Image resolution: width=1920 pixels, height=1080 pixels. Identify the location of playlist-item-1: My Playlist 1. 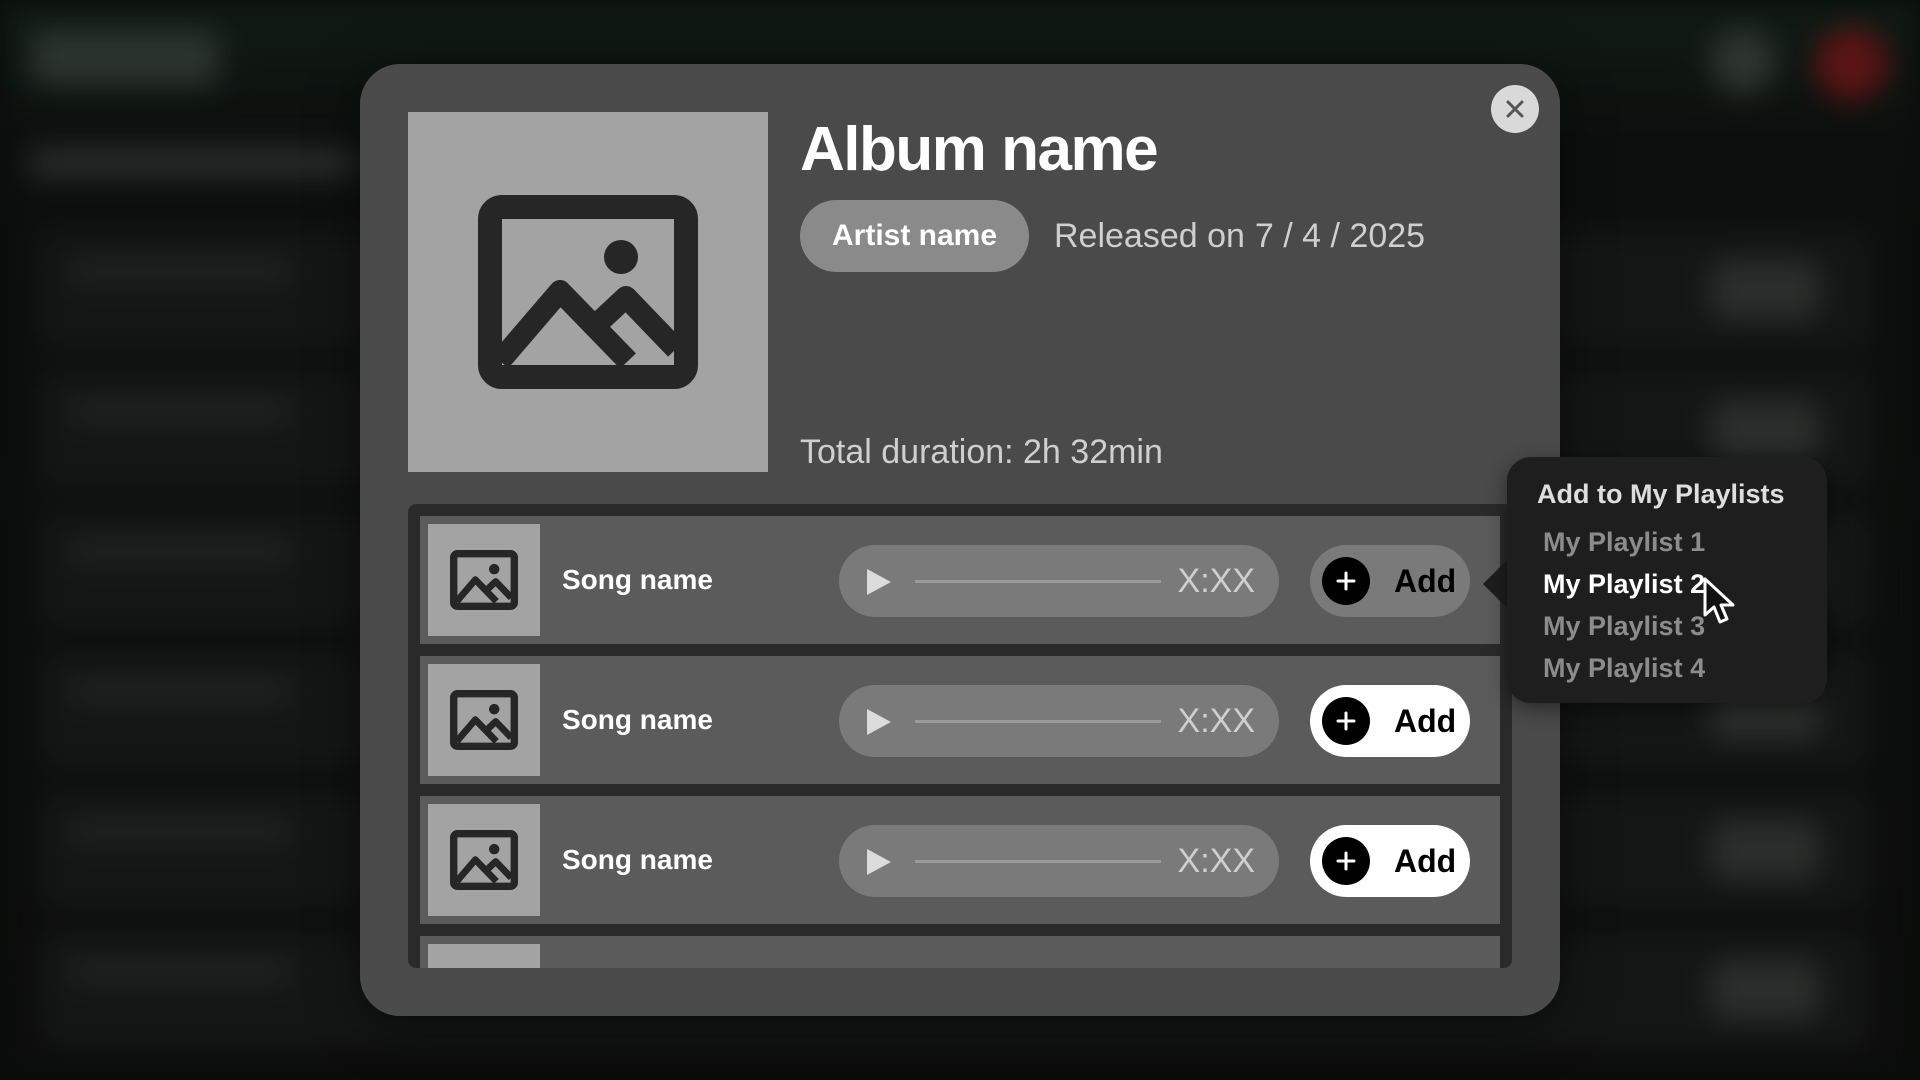
(1682, 542).